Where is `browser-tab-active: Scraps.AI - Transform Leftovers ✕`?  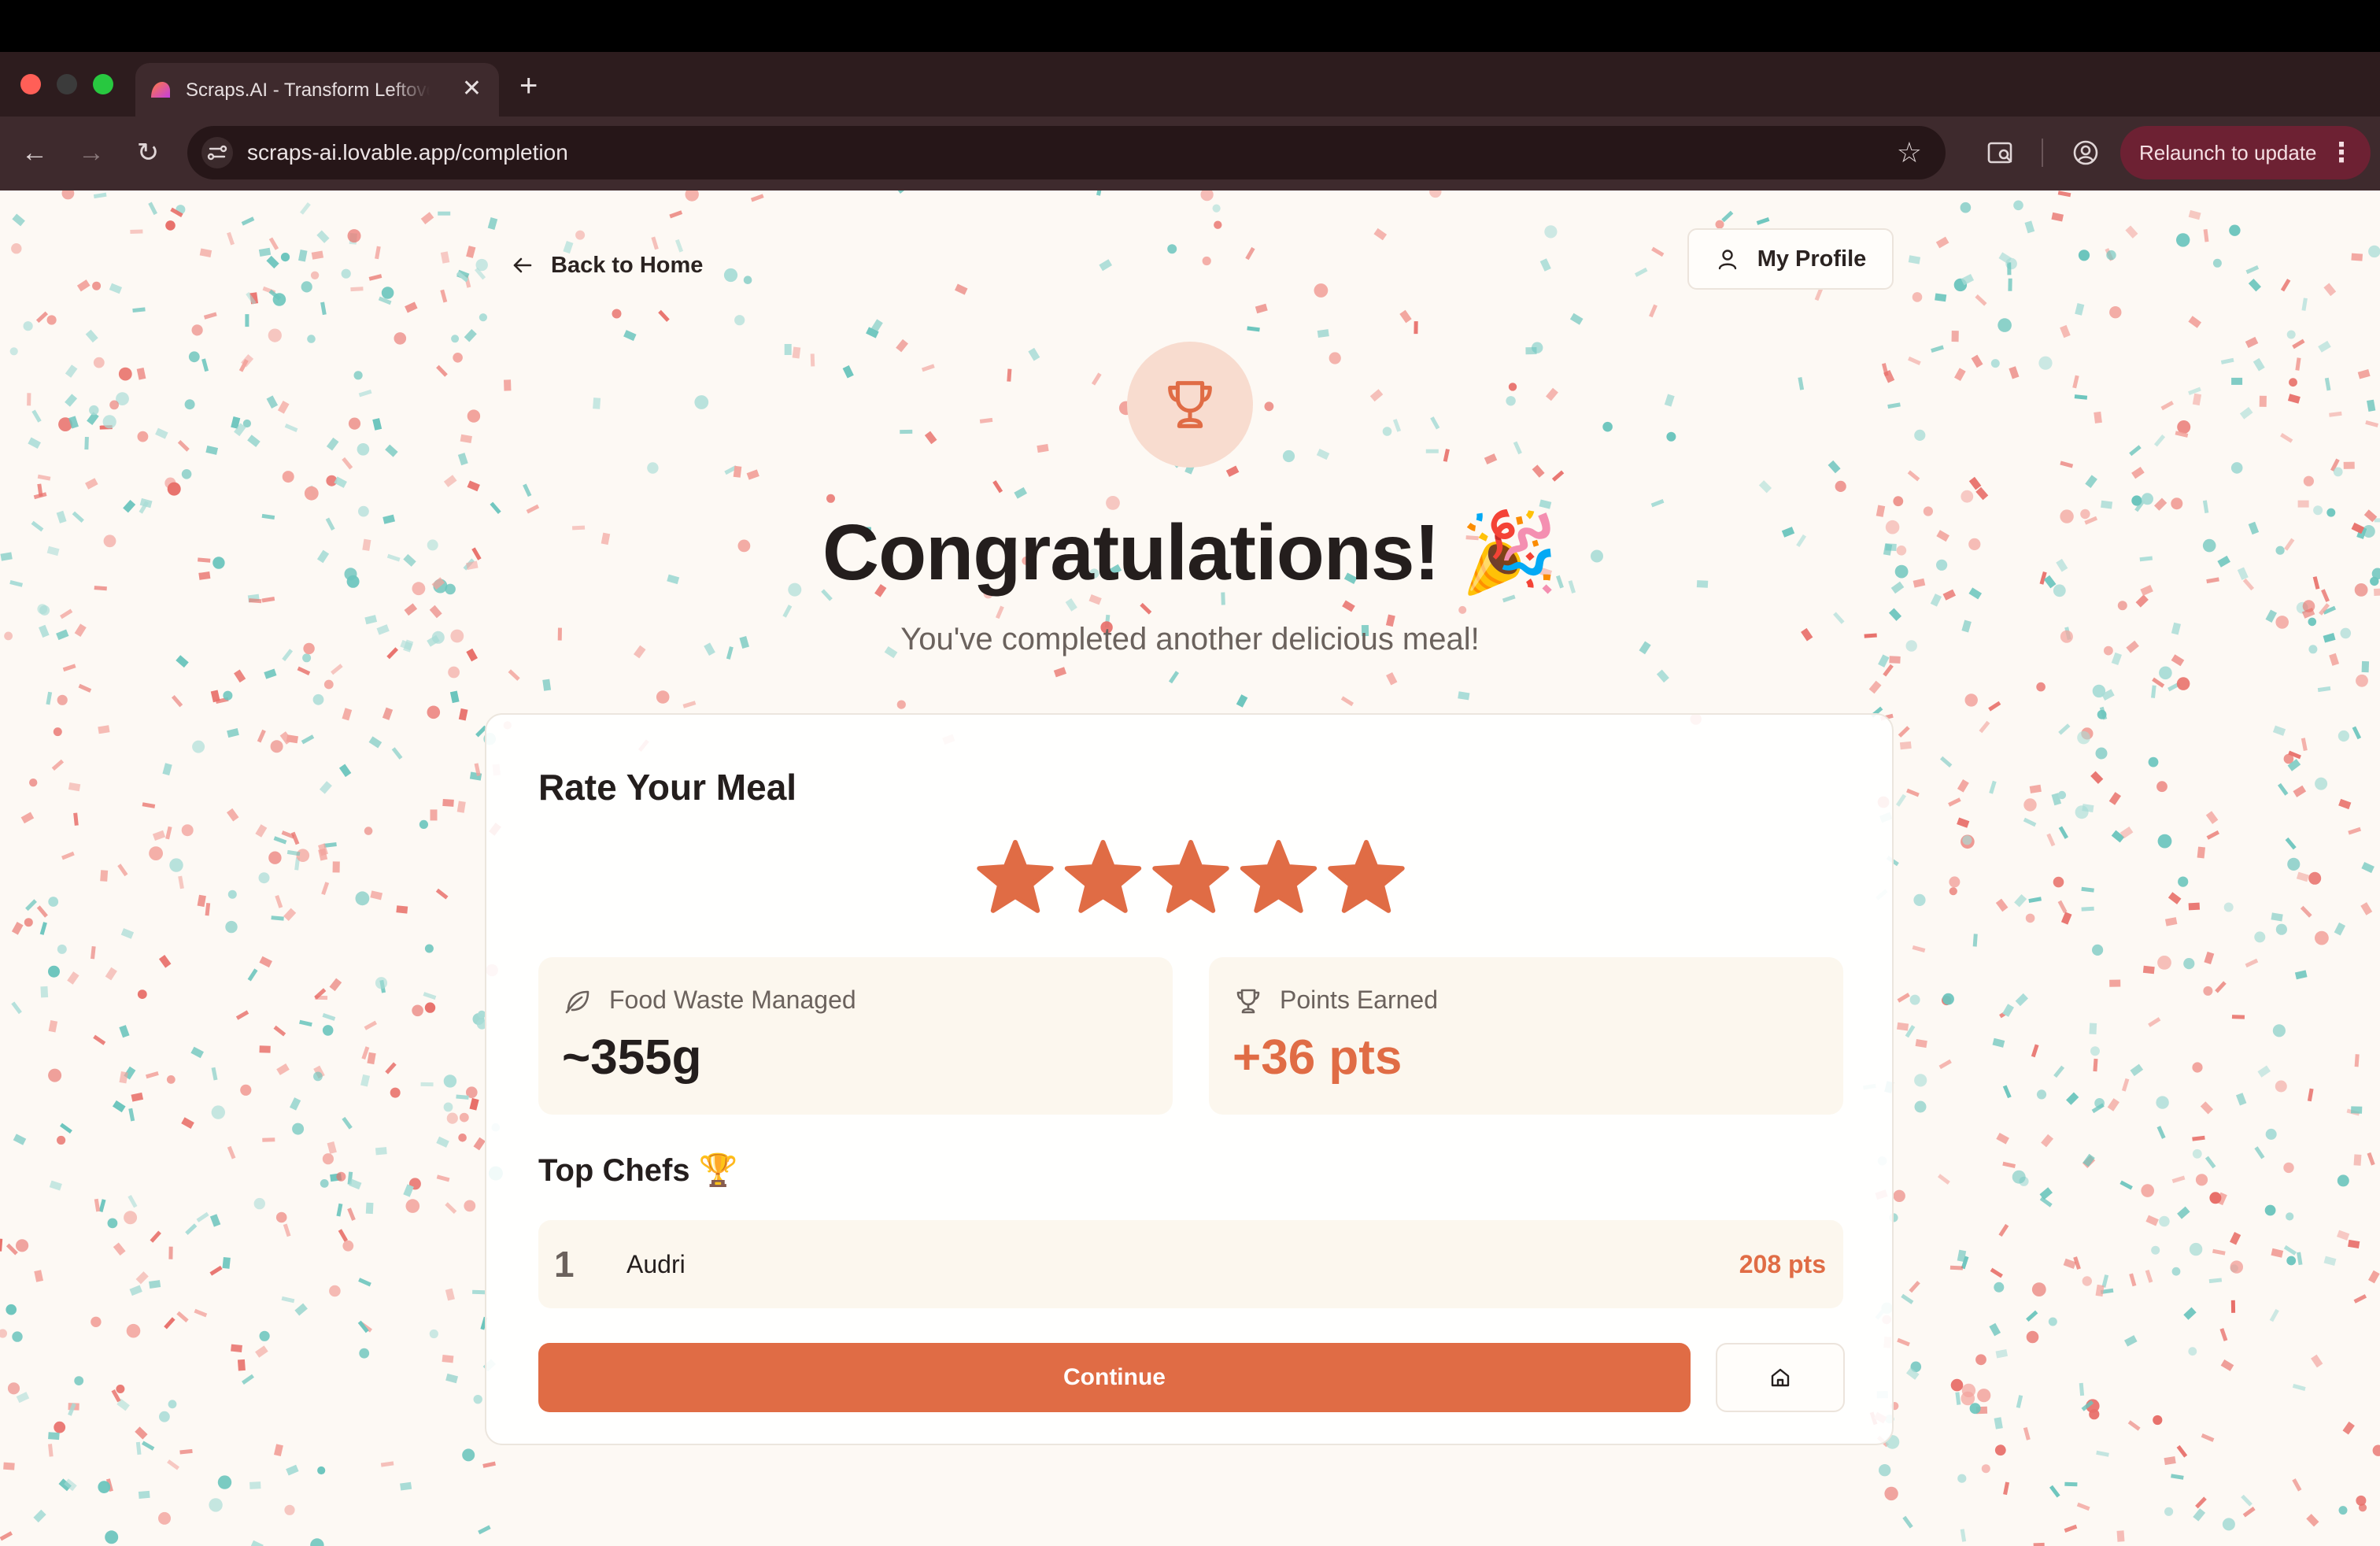 browser-tab-active: Scraps.AI - Transform Leftovers ✕ is located at coordinates (317, 90).